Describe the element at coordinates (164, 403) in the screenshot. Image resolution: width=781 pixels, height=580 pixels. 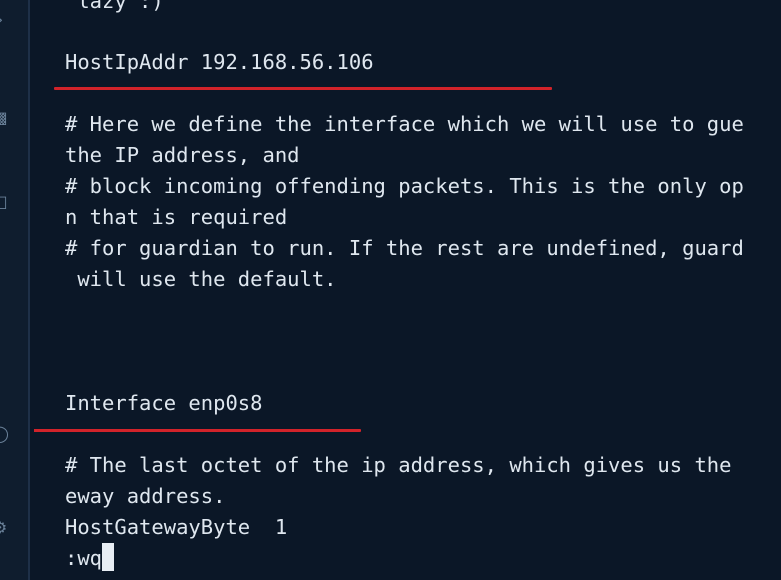
I see `terminal-line-interface: Interface enp0s8` at that location.